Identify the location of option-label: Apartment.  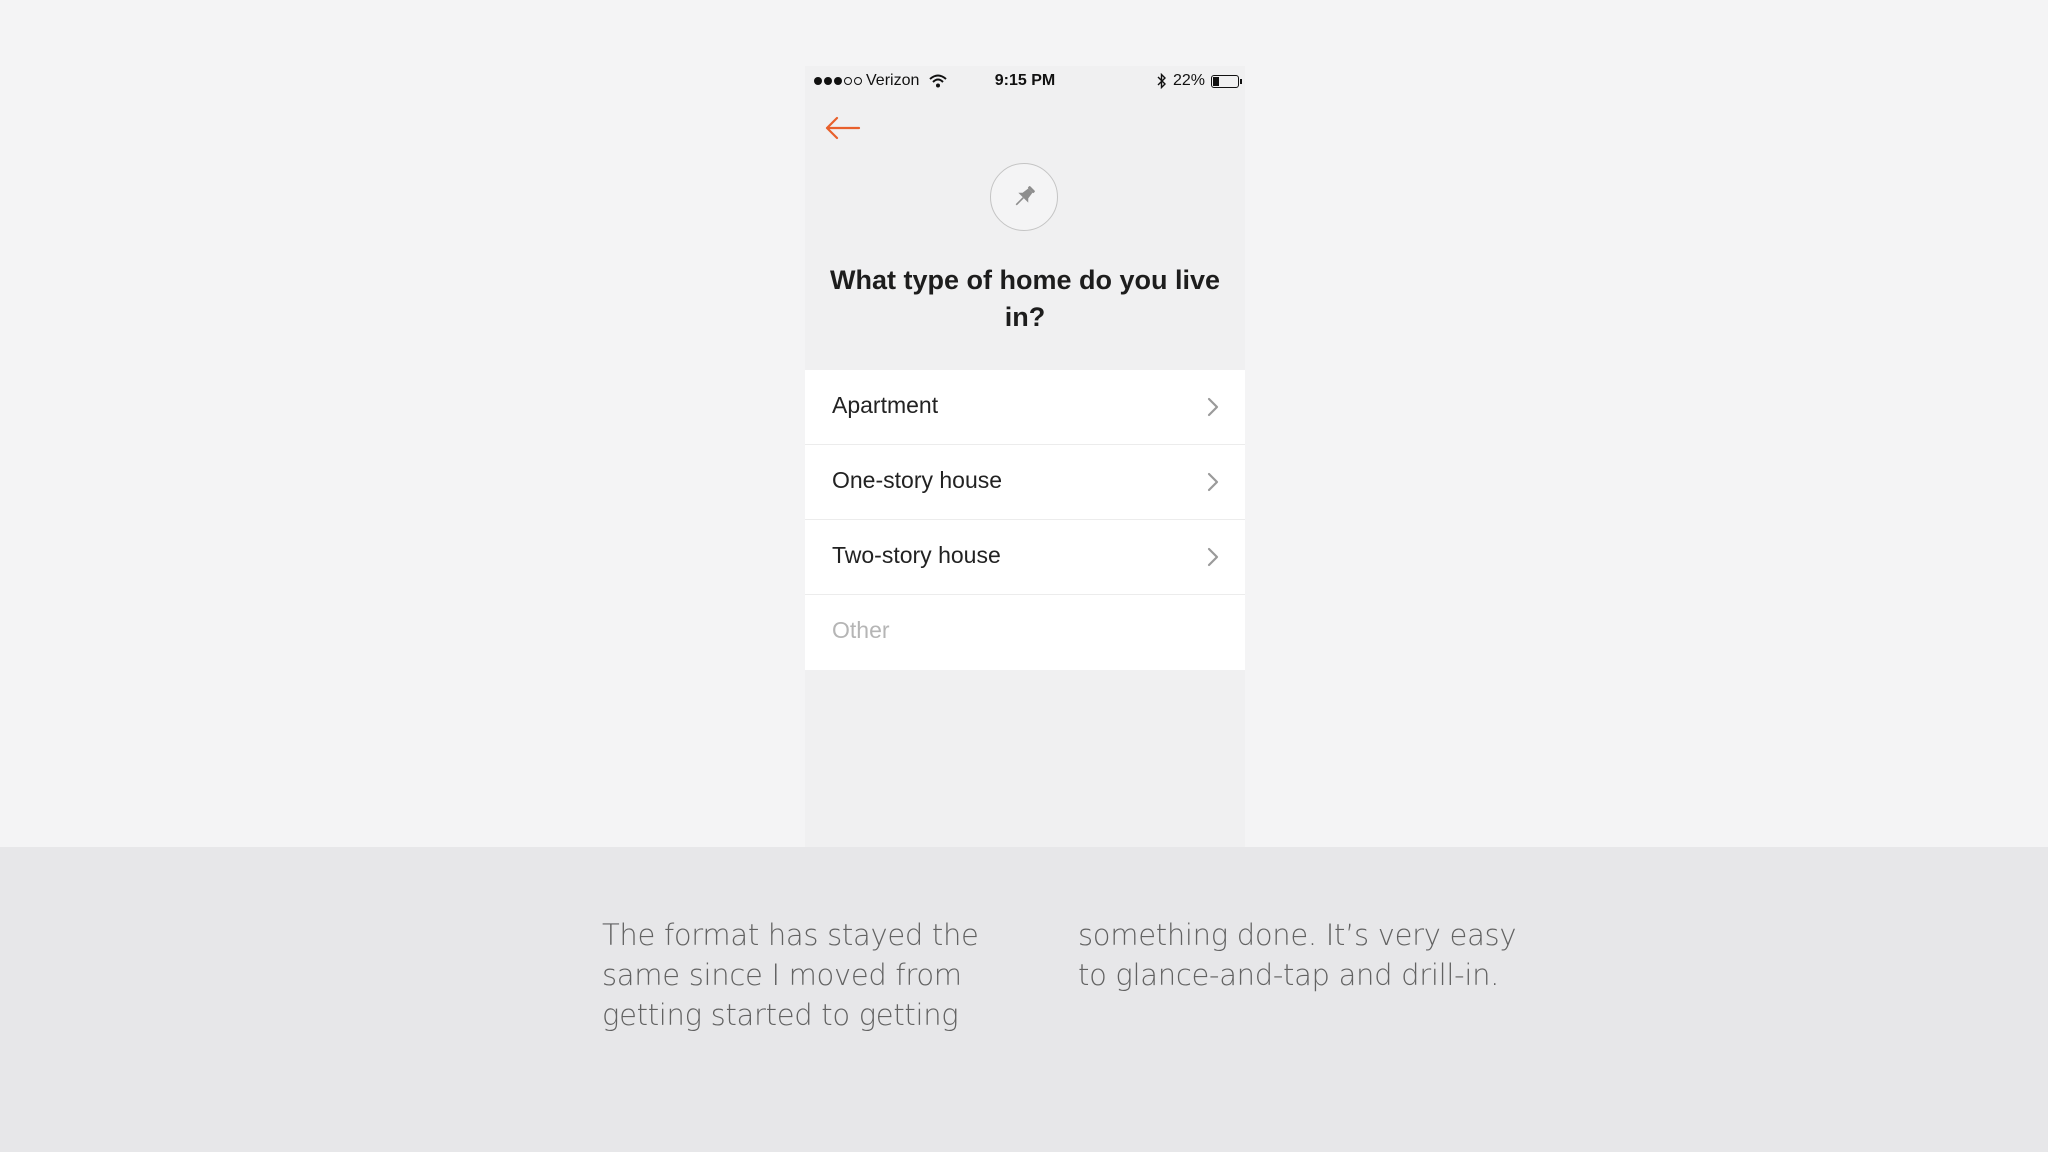
(885, 405).